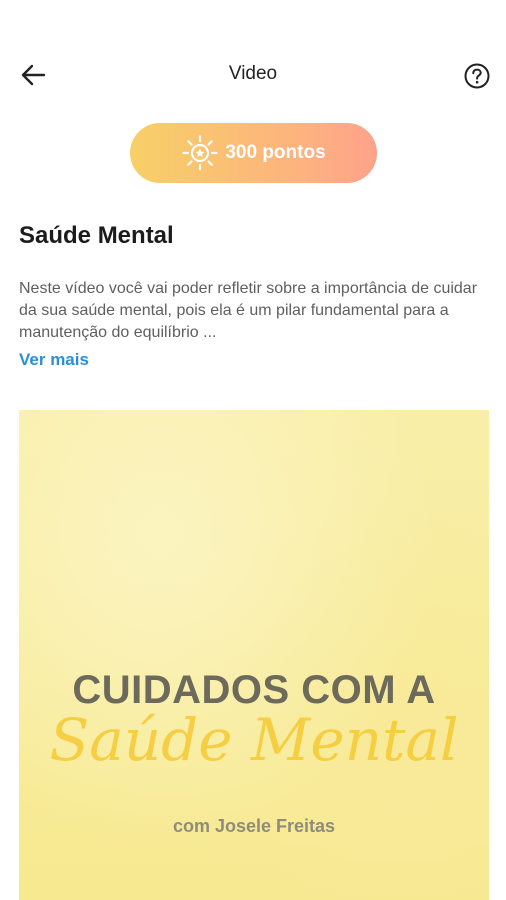 This screenshot has height=900, width=506. What do you see at coordinates (275, 152) in the screenshot?
I see `points-label: 300 pontos` at bounding box center [275, 152].